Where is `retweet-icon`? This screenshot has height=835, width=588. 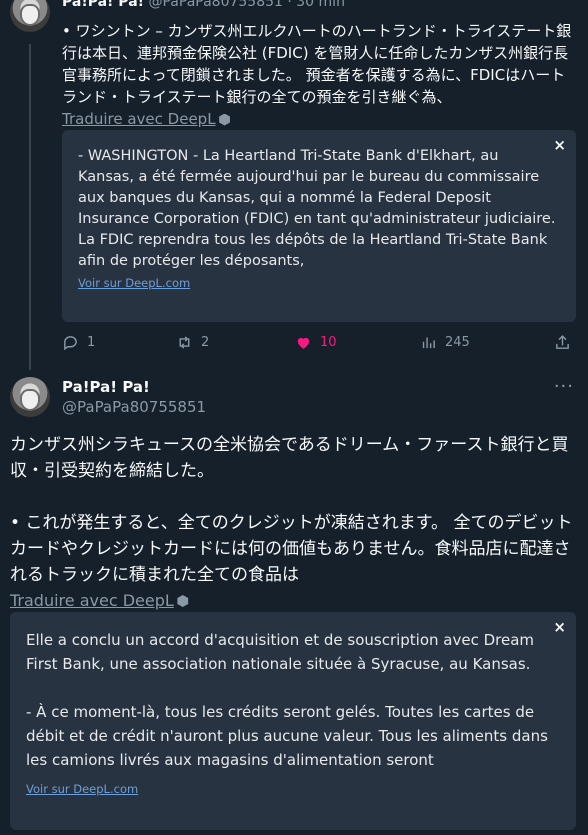 retweet-icon is located at coordinates (184, 342).